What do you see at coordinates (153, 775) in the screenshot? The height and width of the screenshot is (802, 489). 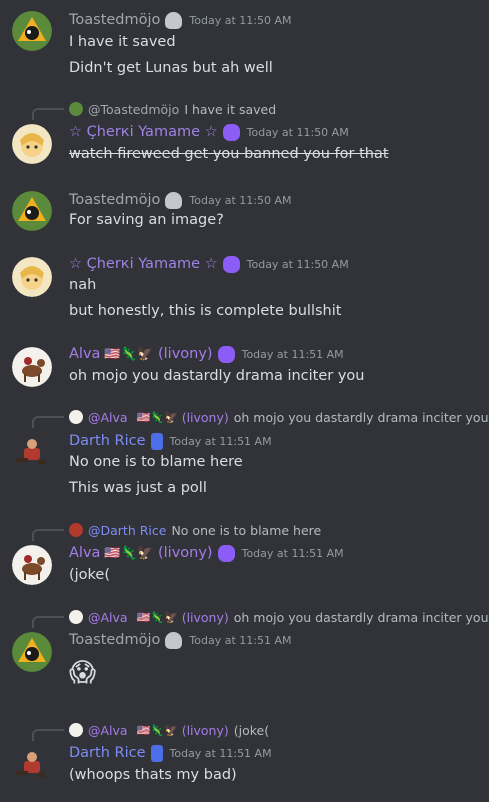 I see `message-text: (whoops thats my bad)` at bounding box center [153, 775].